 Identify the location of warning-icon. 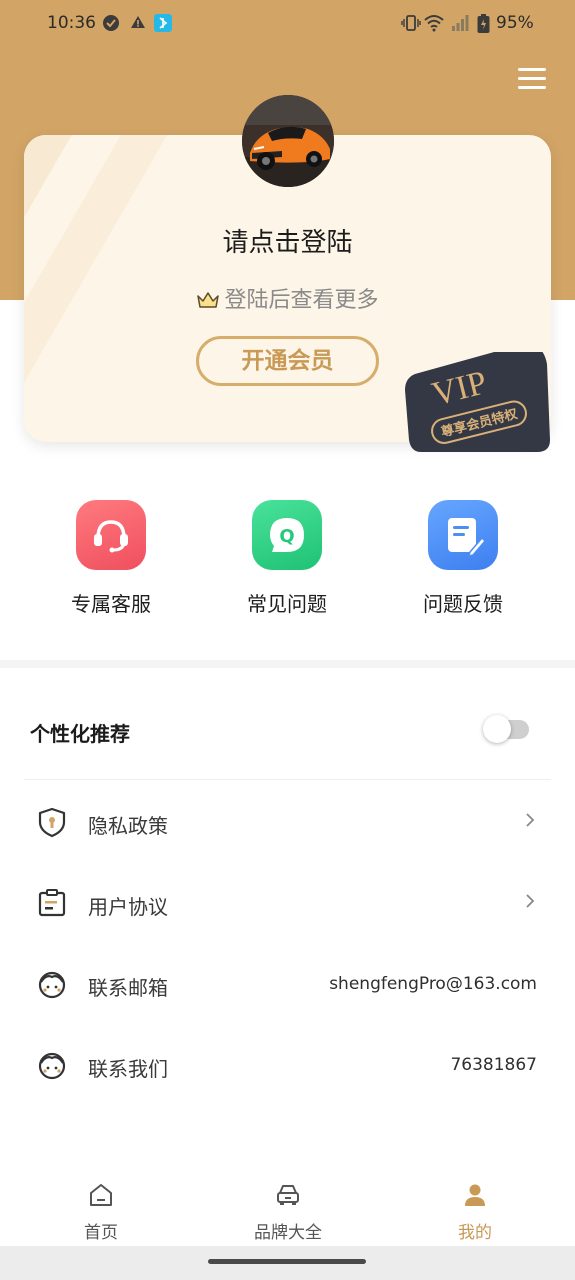
(138, 22).